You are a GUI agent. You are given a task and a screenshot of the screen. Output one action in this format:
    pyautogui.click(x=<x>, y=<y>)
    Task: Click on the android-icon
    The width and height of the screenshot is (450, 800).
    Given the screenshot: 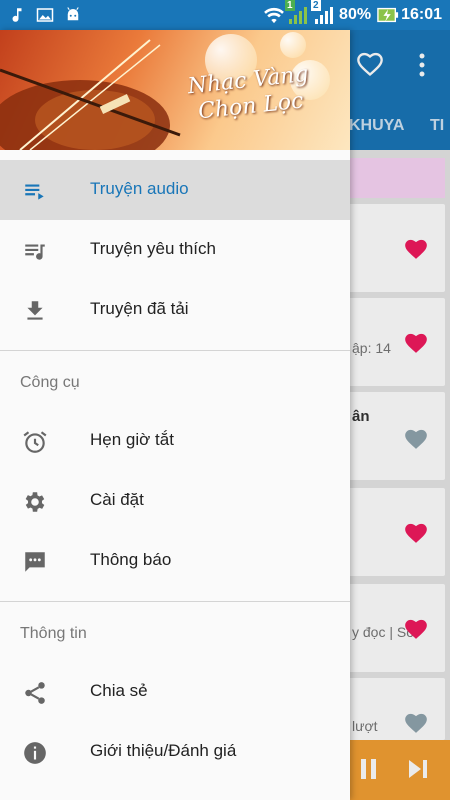 What is the action you would take?
    pyautogui.click(x=73, y=15)
    